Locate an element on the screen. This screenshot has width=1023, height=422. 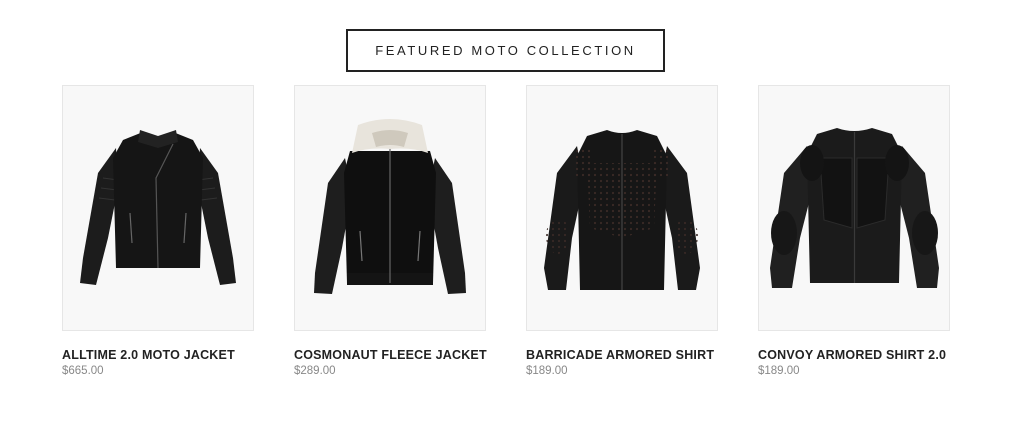
convoy-armored-shirt-image is located at coordinates (854, 208).